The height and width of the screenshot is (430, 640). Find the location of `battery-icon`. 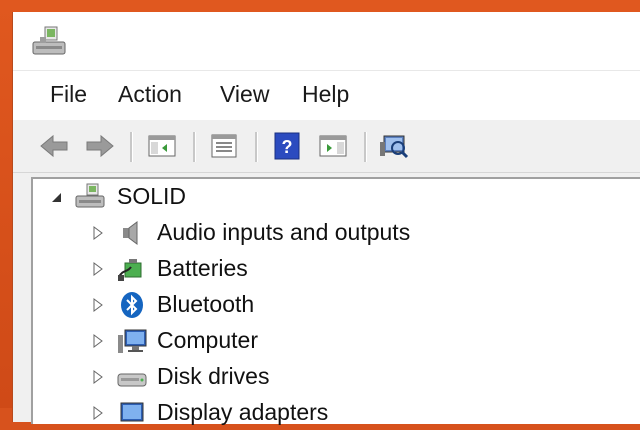

battery-icon is located at coordinates (130, 270).